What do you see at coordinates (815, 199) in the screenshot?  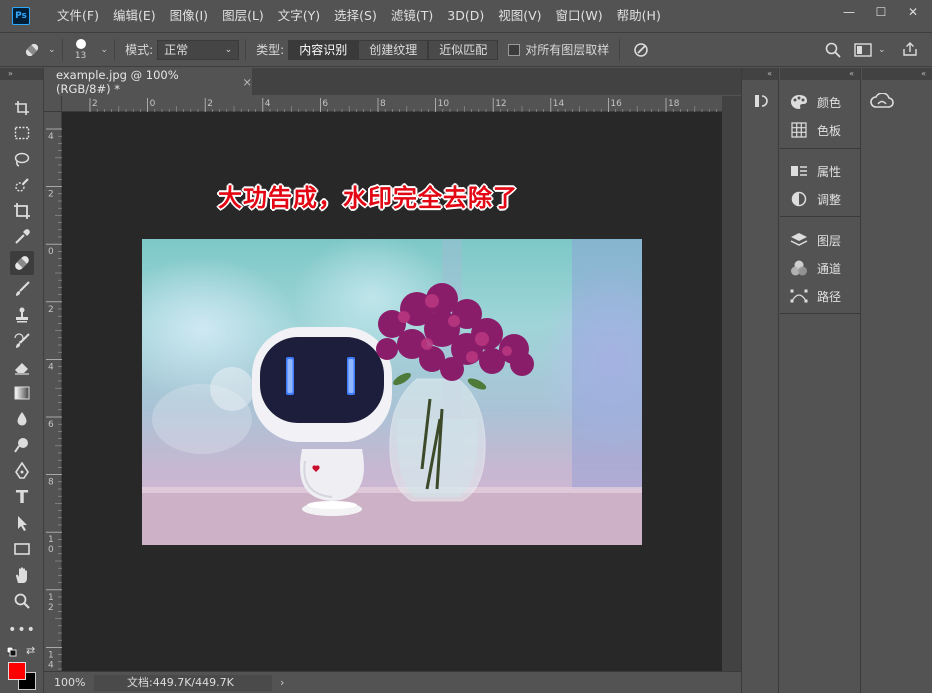 I see `panel-adjustments: 调整` at bounding box center [815, 199].